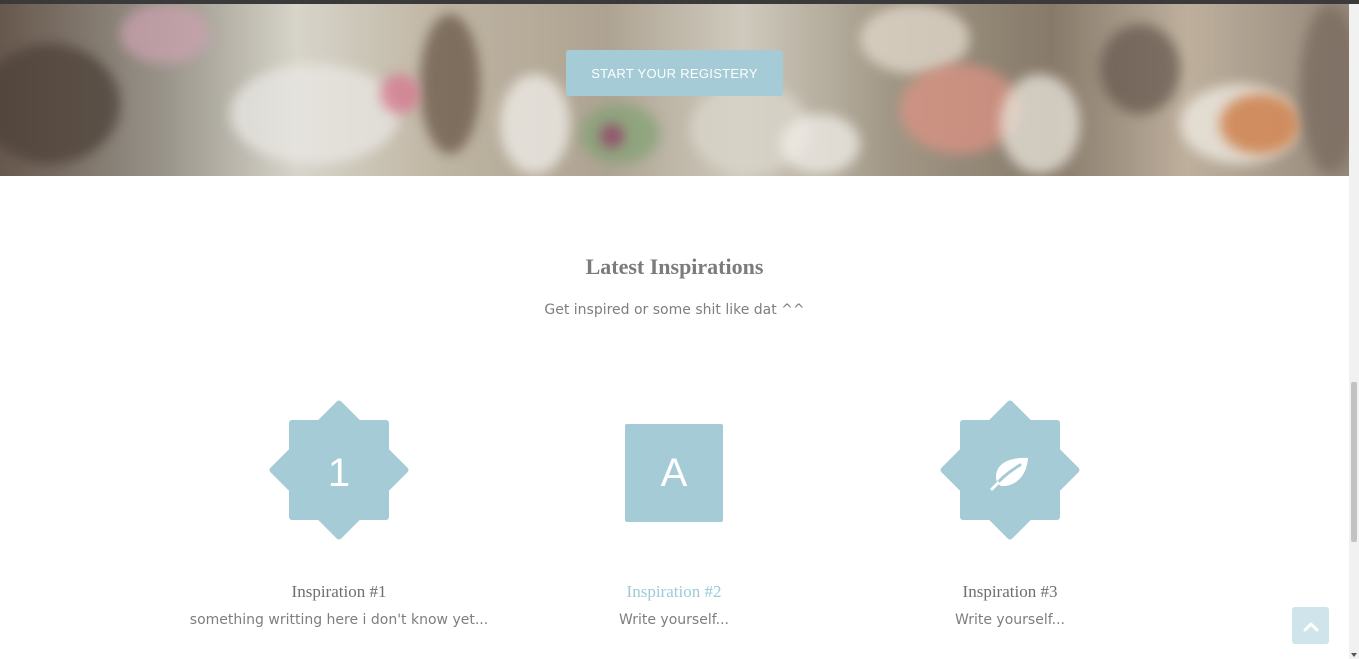  What do you see at coordinates (679, 2) in the screenshot?
I see `top-border` at bounding box center [679, 2].